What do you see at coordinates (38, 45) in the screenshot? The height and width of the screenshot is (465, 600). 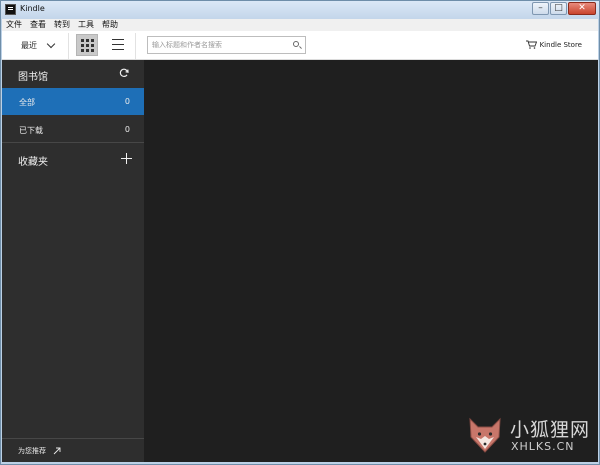 I see `sort-dropdown: 最近` at bounding box center [38, 45].